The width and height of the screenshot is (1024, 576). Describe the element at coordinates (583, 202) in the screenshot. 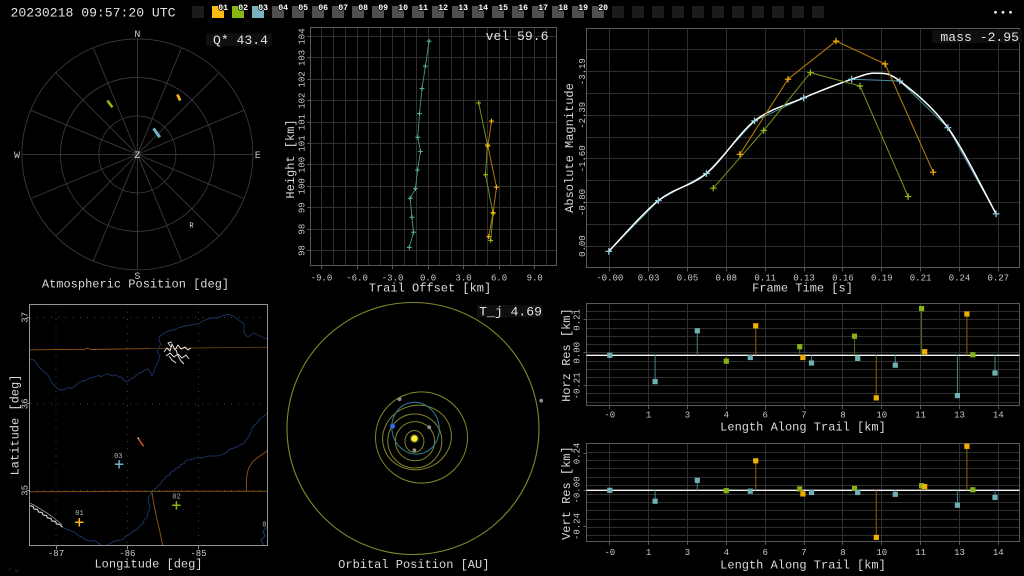

I see `svg-text: -0.80` at that location.